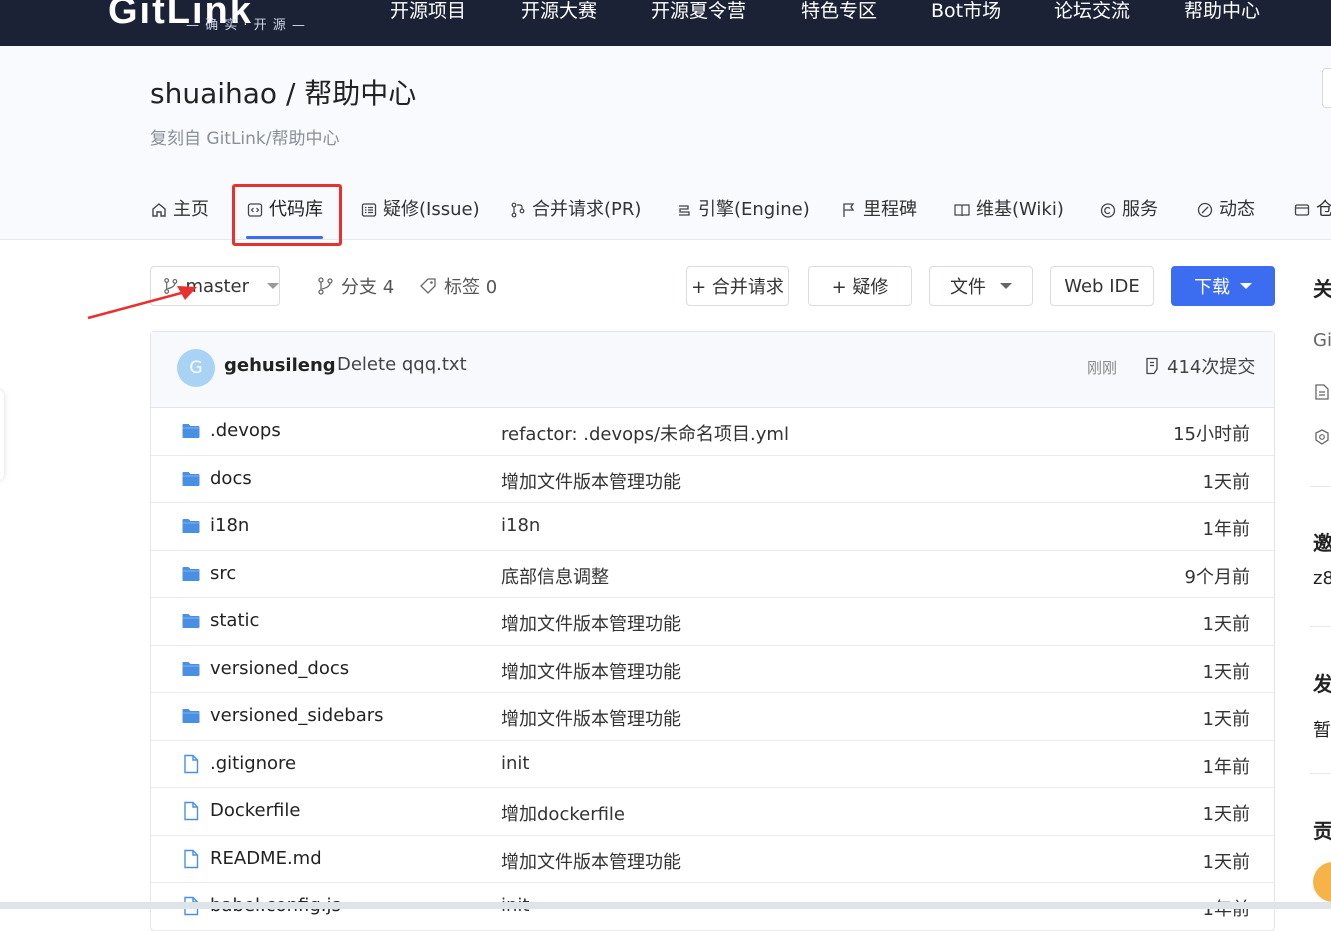 The height and width of the screenshot is (931, 1331). Describe the element at coordinates (1222, 12) in the screenshot. I see `nav-help-center: 帮助中心` at that location.